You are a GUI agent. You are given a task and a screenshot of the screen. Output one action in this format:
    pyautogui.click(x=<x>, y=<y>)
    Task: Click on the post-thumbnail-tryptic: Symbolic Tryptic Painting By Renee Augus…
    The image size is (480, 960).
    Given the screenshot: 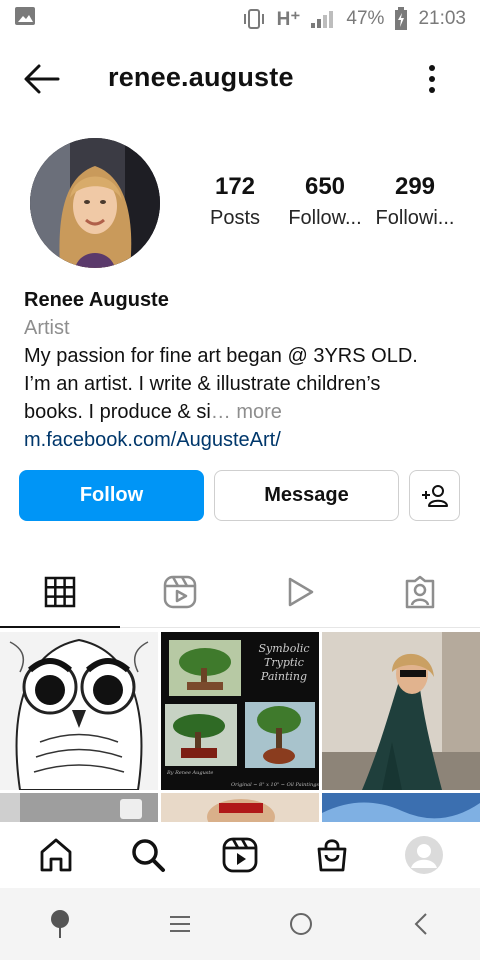 What is the action you would take?
    pyautogui.click(x=240, y=711)
    